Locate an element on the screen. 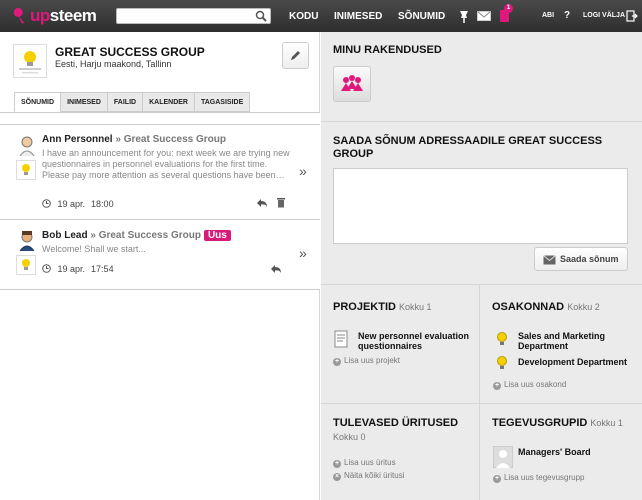 Image resolution: width=642 pixels, height=500 pixels. nav-home: KODU is located at coordinates (303, 16).